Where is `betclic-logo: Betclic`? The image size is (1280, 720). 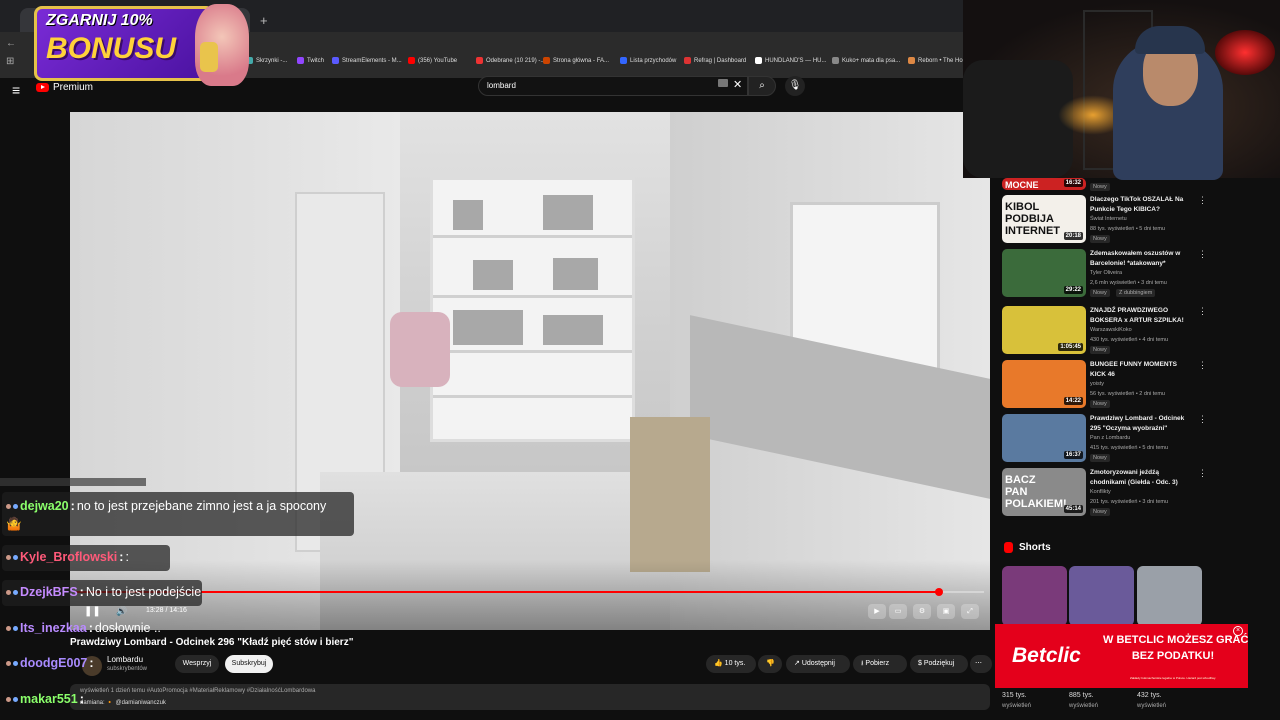 betclic-logo: Betclic is located at coordinates (1046, 655).